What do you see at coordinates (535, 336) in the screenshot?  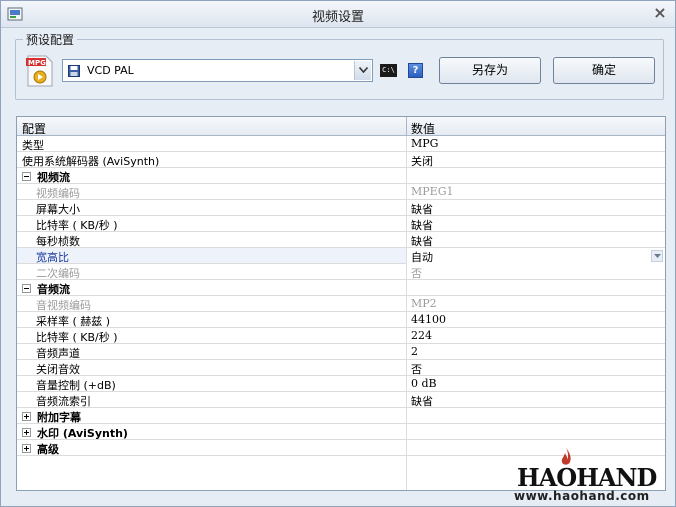 I see `property-value: 224` at bounding box center [535, 336].